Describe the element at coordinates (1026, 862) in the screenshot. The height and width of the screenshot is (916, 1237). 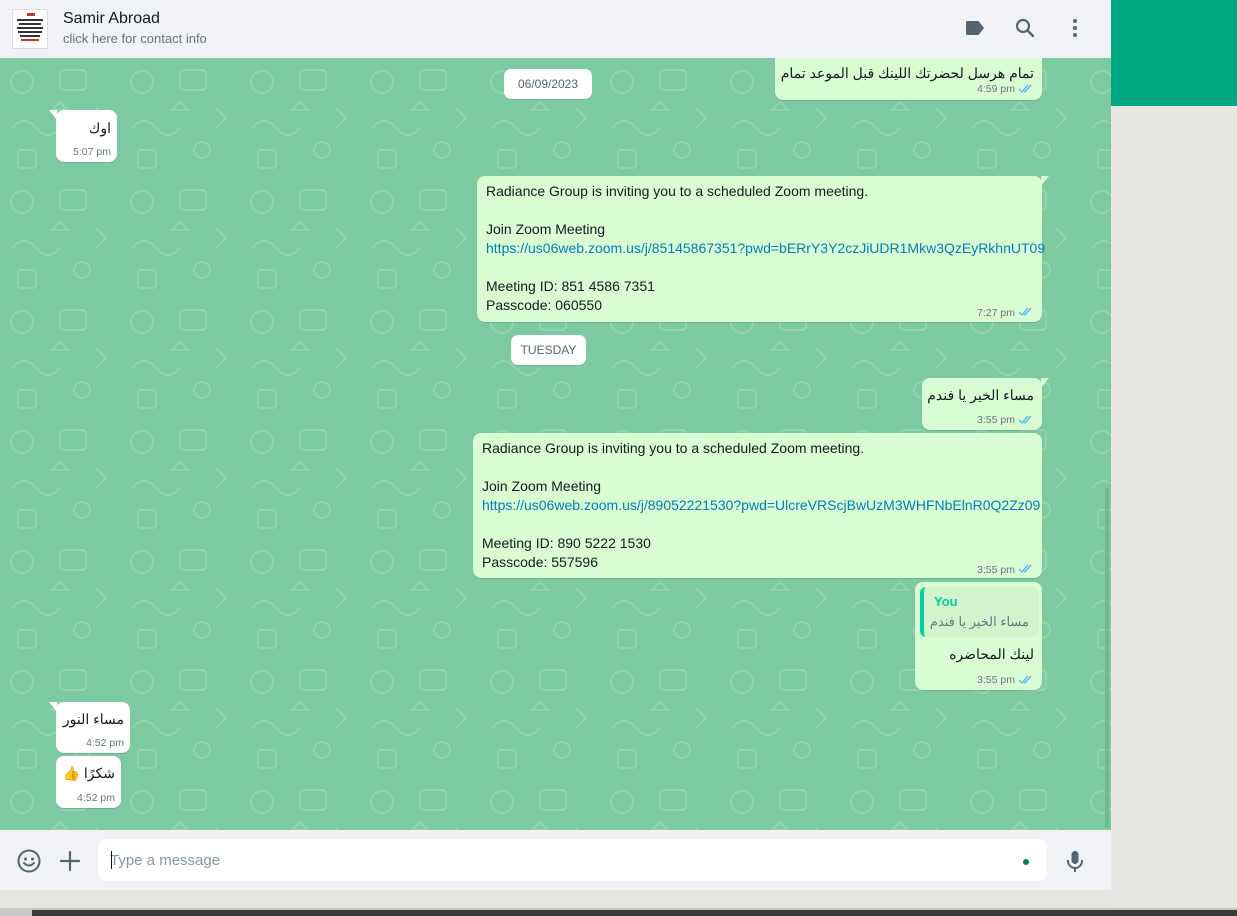
I see `status-dot-icon` at that location.